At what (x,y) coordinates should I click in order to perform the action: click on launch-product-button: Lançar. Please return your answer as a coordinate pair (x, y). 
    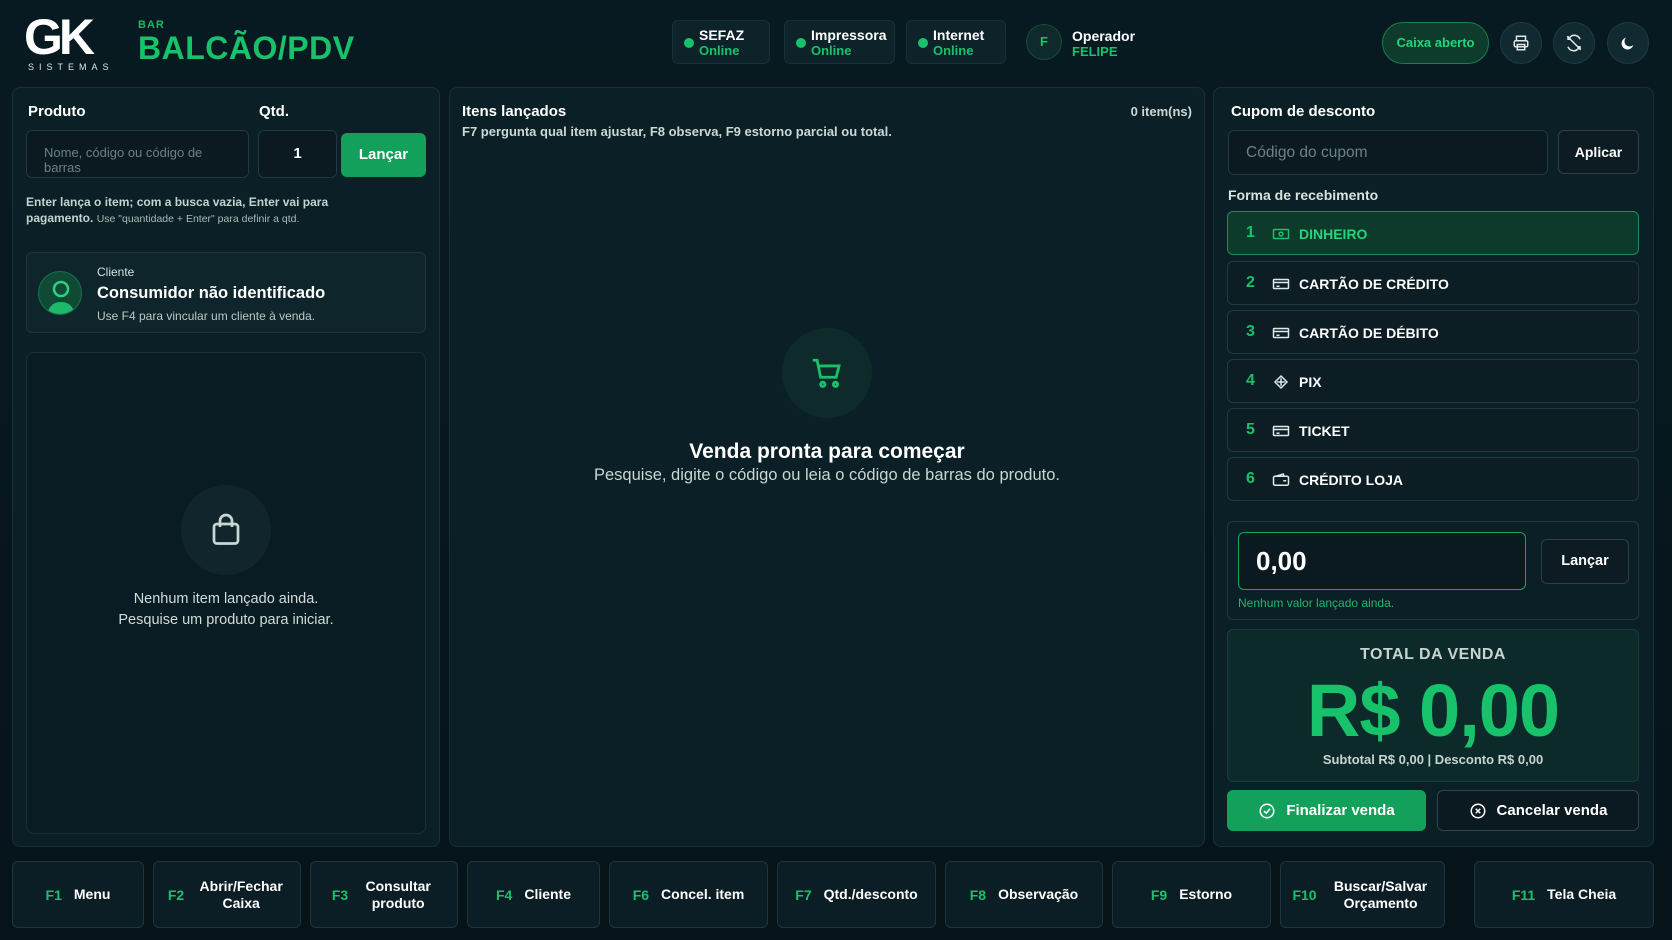
    Looking at the image, I should click on (383, 155).